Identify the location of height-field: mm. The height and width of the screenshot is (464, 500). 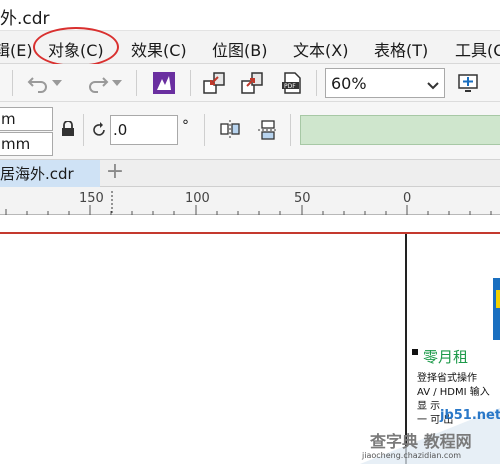
(26, 144).